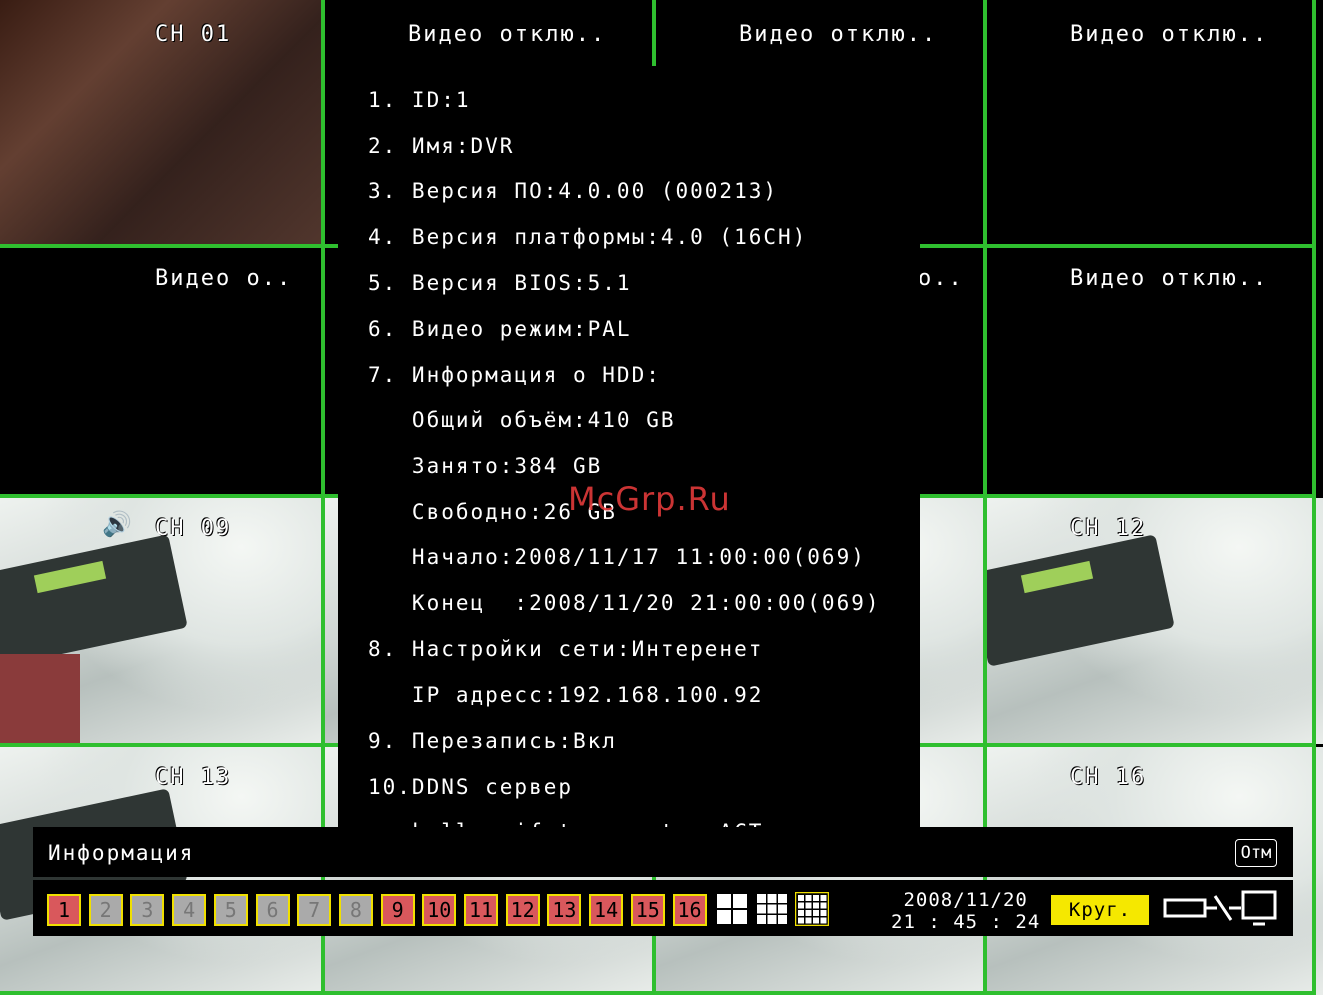  What do you see at coordinates (566, 695) in the screenshot?
I see `info-ip-address: IP адресс:192.168.100.92` at bounding box center [566, 695].